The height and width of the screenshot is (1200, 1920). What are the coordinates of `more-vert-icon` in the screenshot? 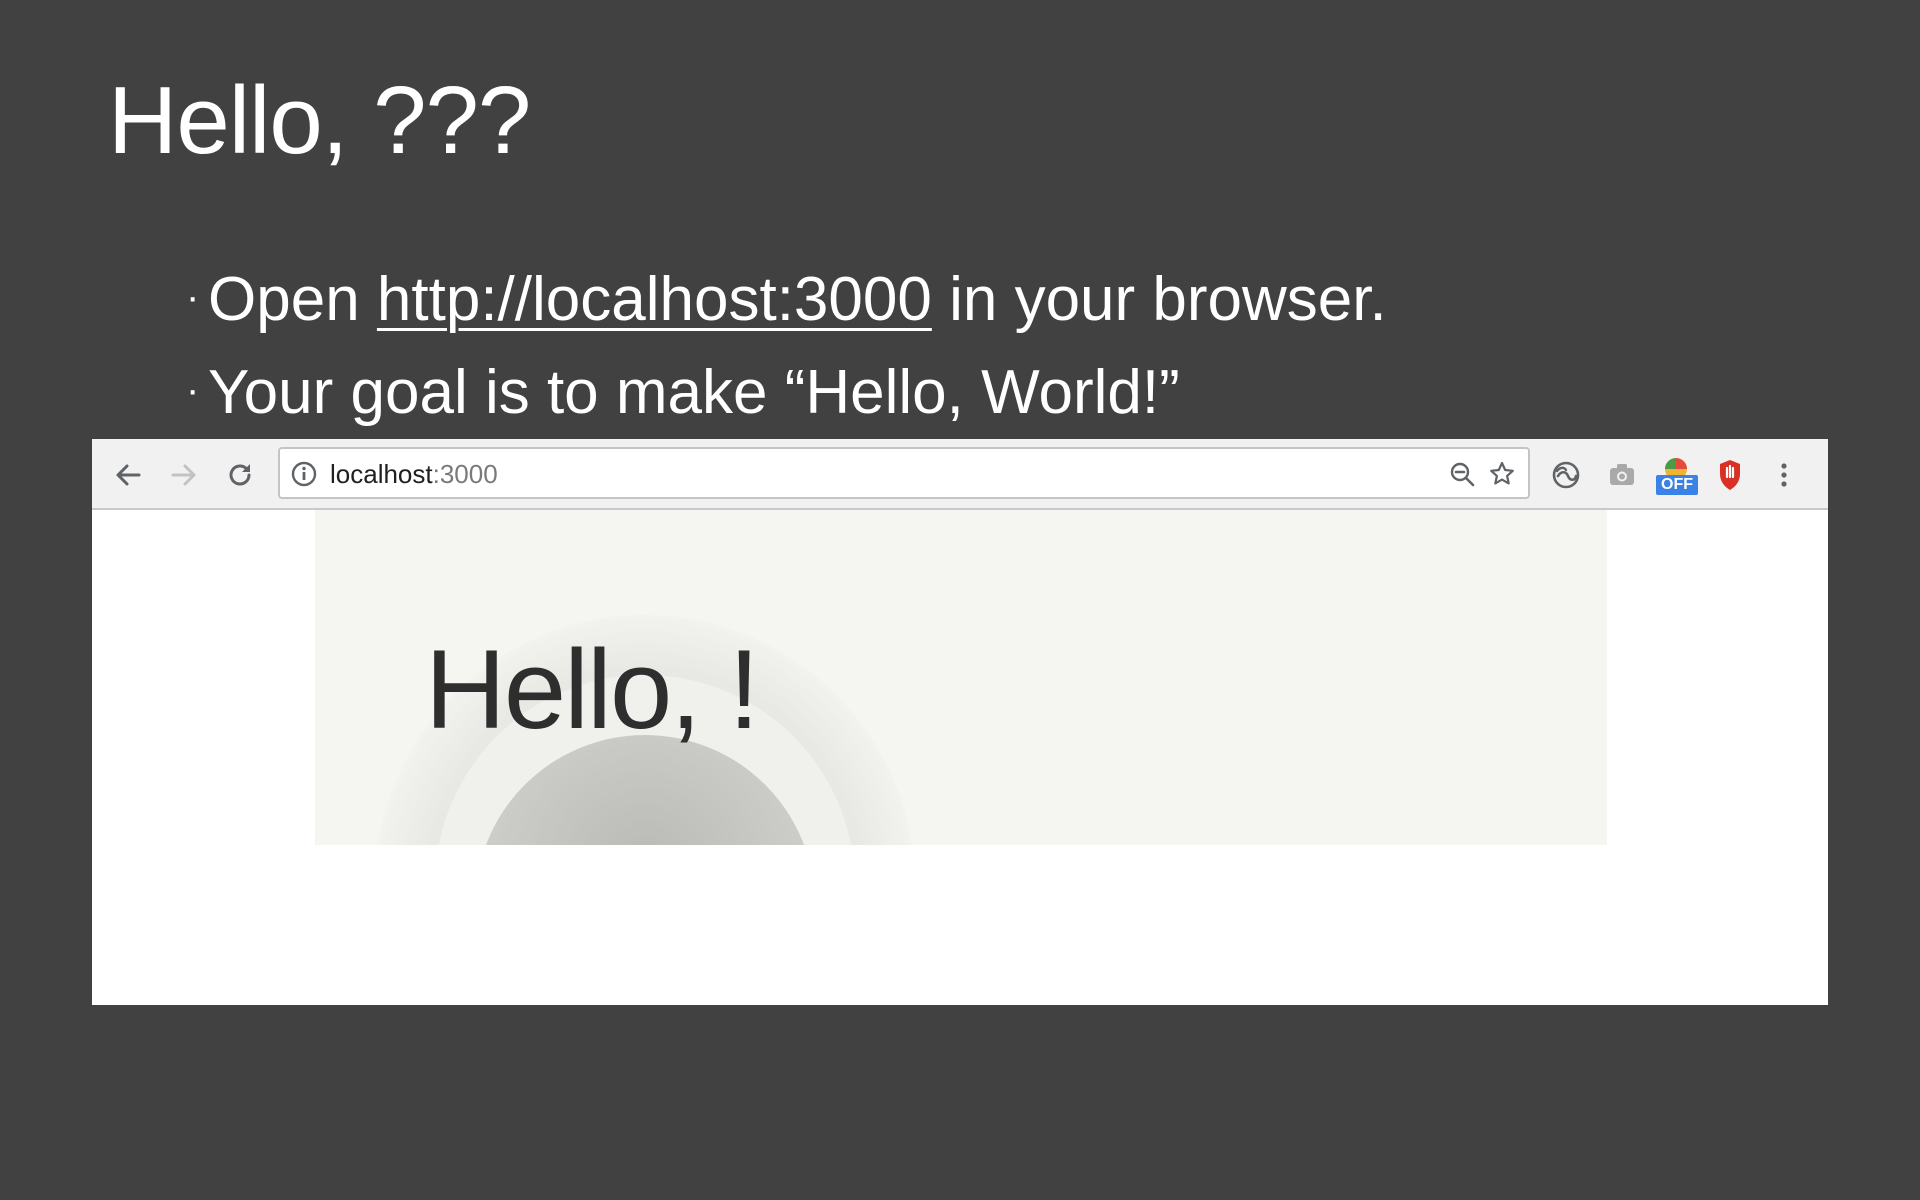 It's located at (1784, 475).